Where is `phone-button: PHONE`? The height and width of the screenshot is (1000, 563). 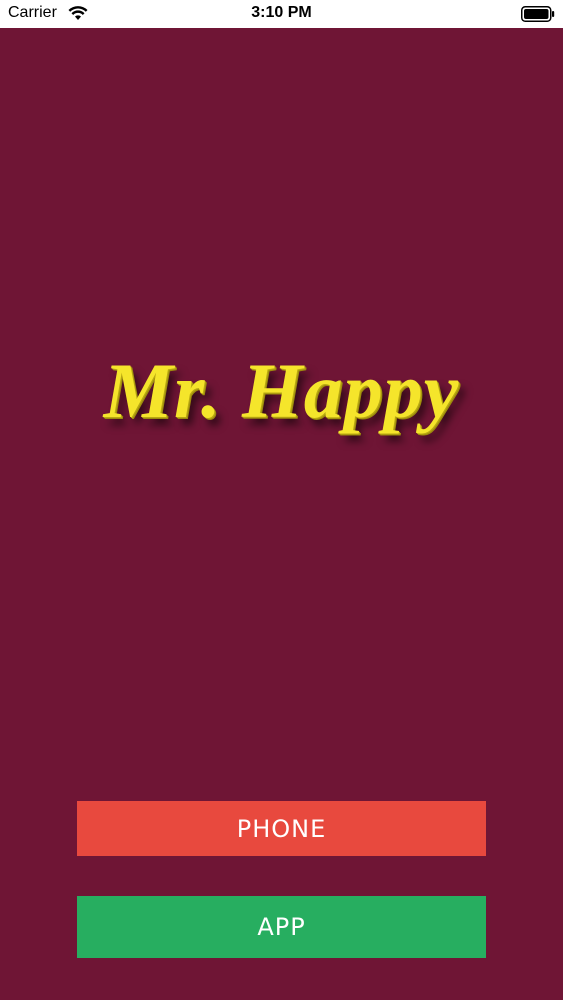
phone-button: PHONE is located at coordinates (281, 828).